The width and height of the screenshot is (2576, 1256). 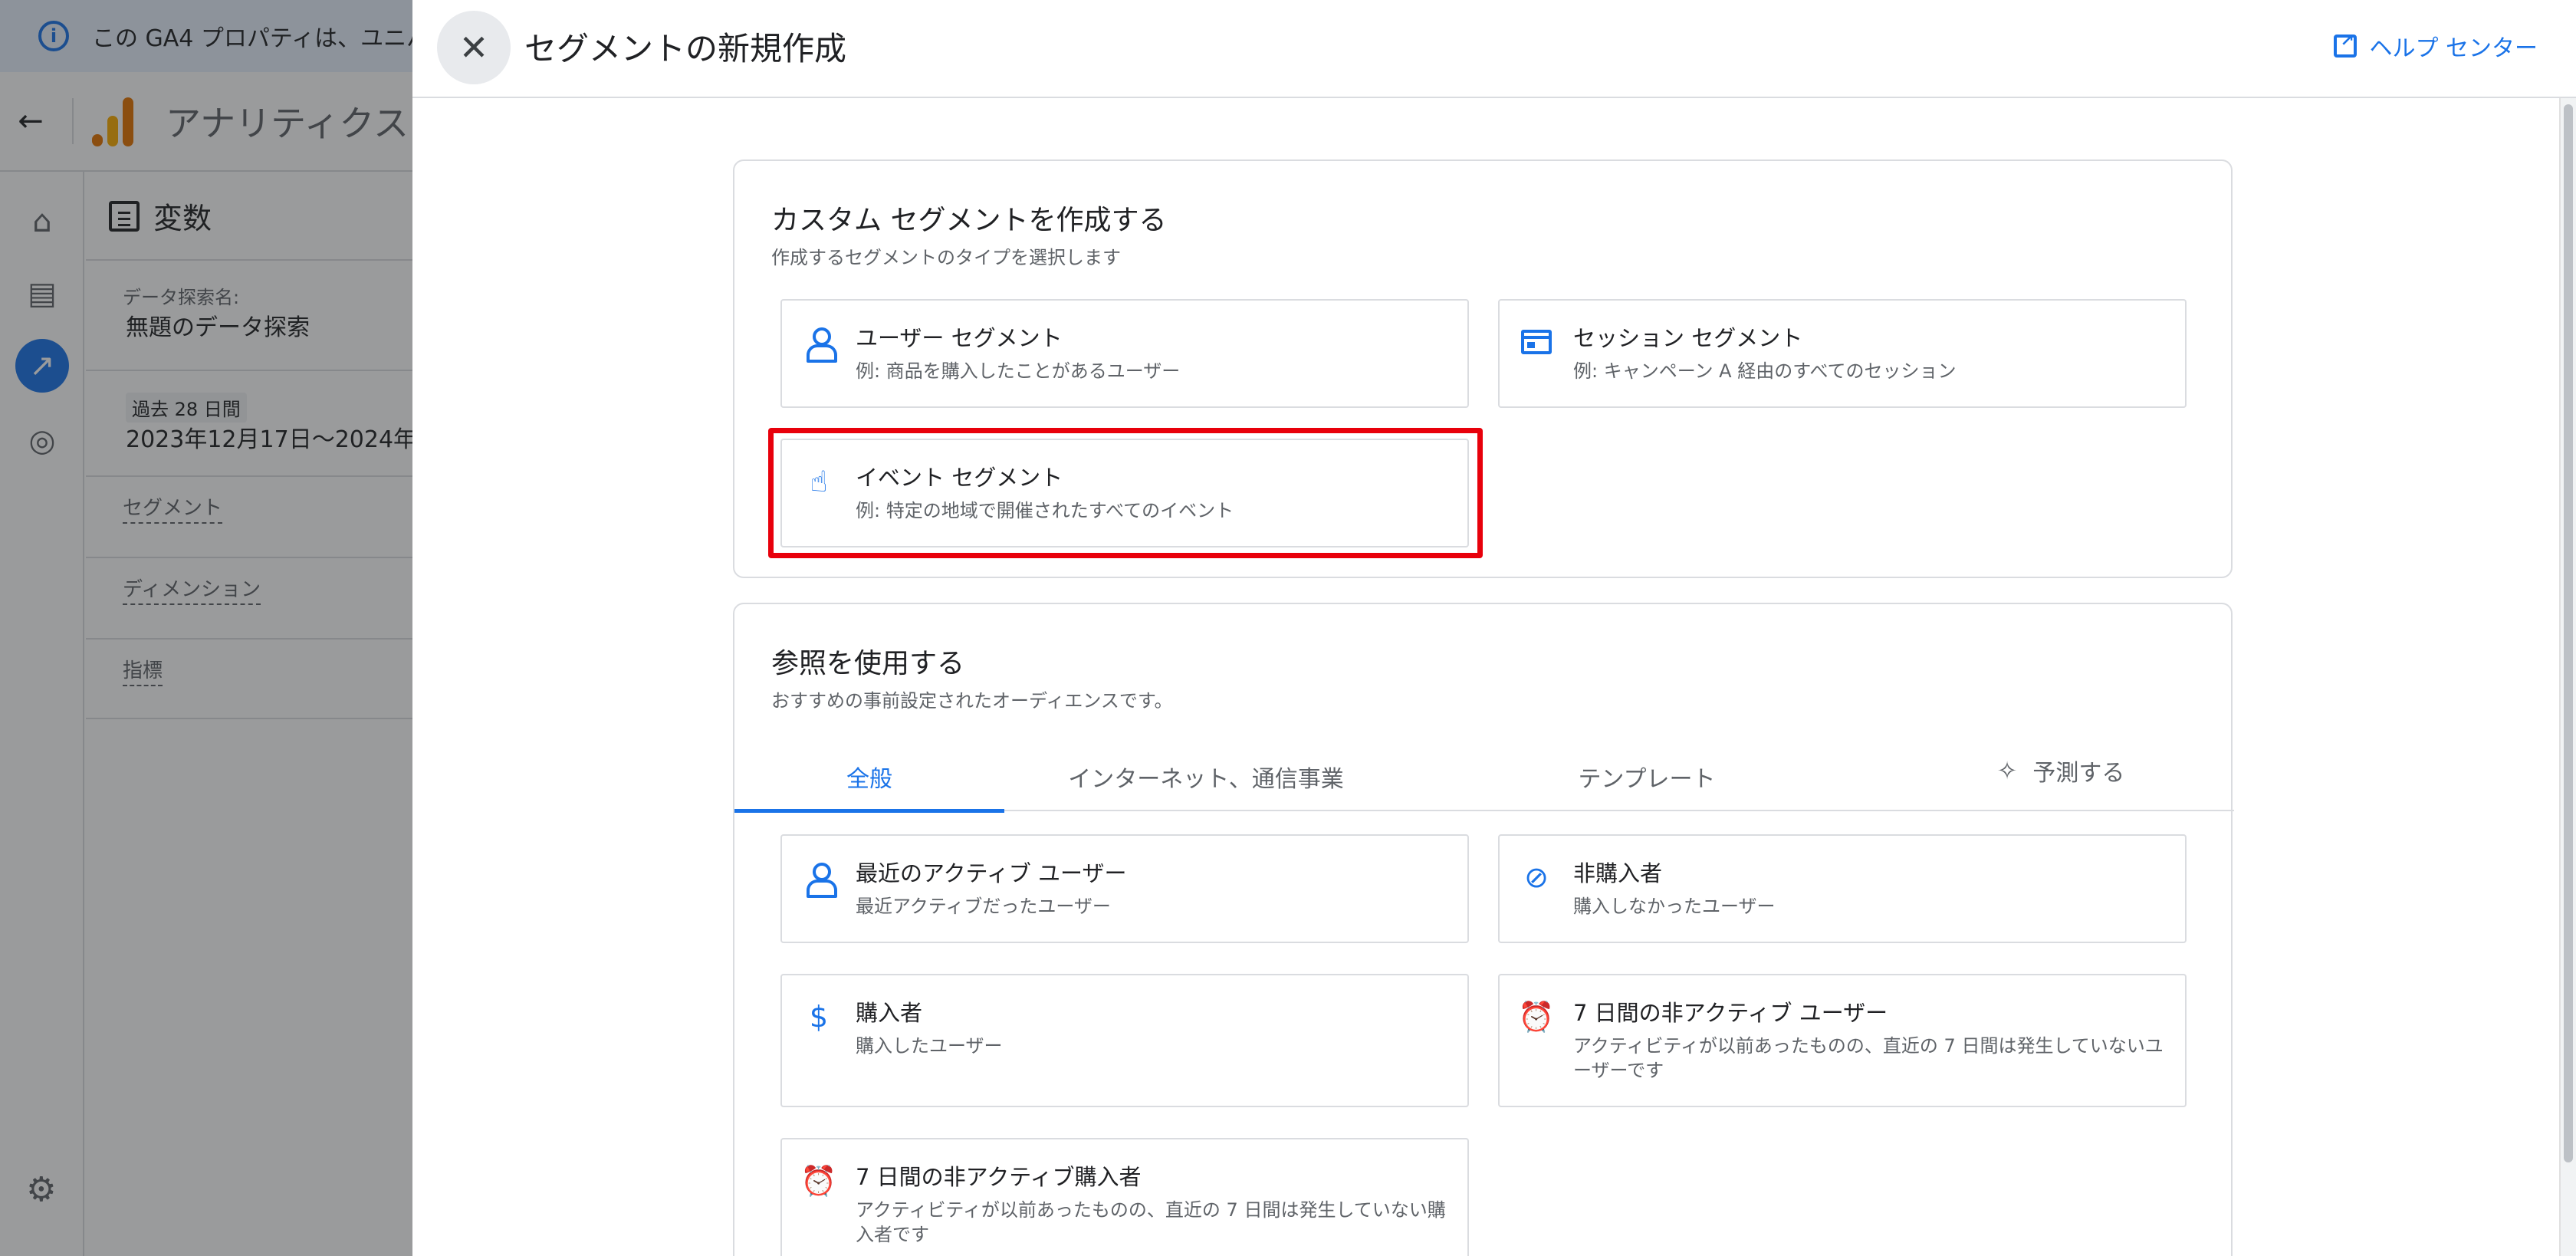 I want to click on help-center-label: ヘルプ センター, so click(x=2454, y=49).